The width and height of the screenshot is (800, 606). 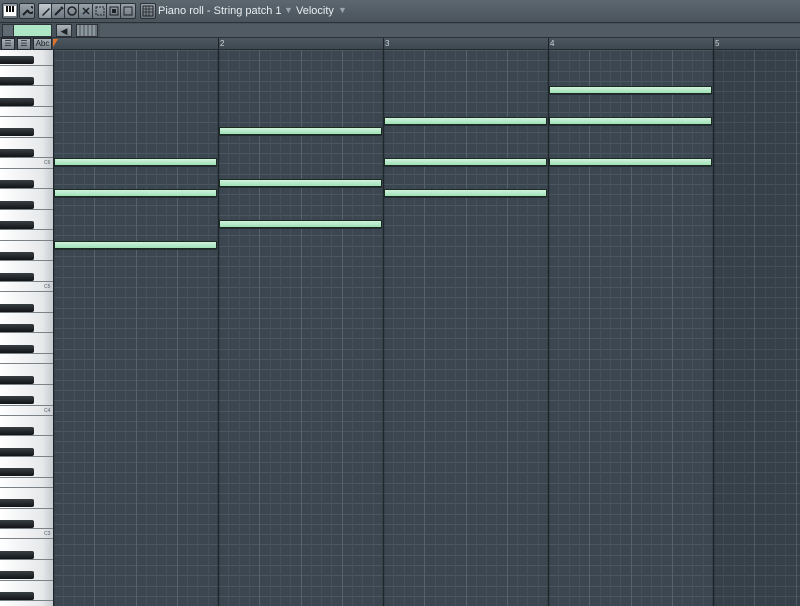 I want to click on octave-label: C5, so click(x=47, y=287).